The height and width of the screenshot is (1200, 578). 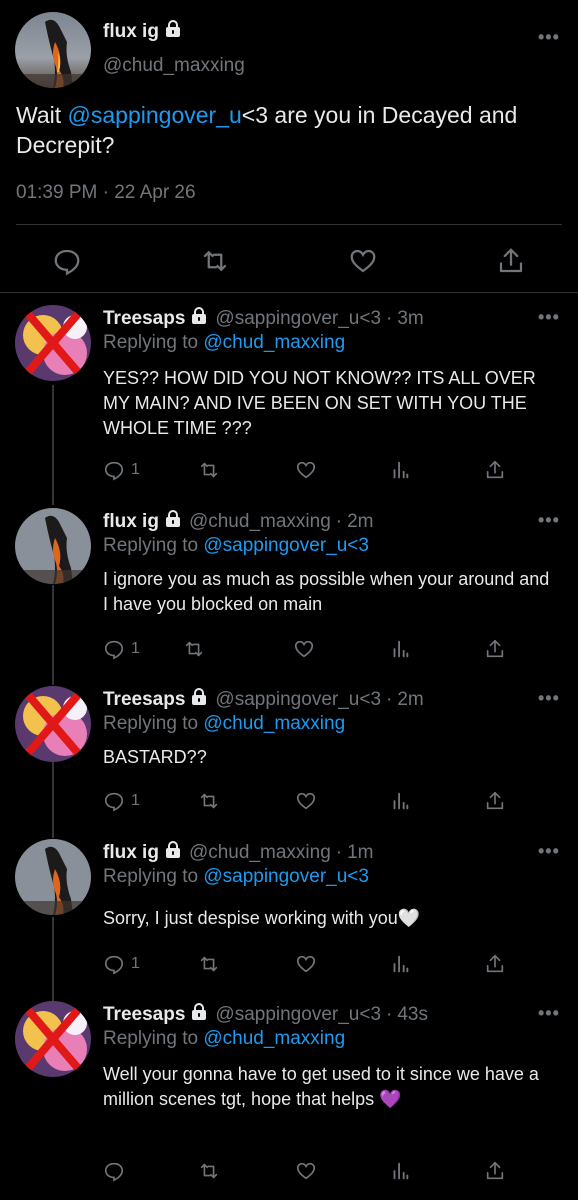 What do you see at coordinates (67, 261) in the screenshot?
I see `reply-icon` at bounding box center [67, 261].